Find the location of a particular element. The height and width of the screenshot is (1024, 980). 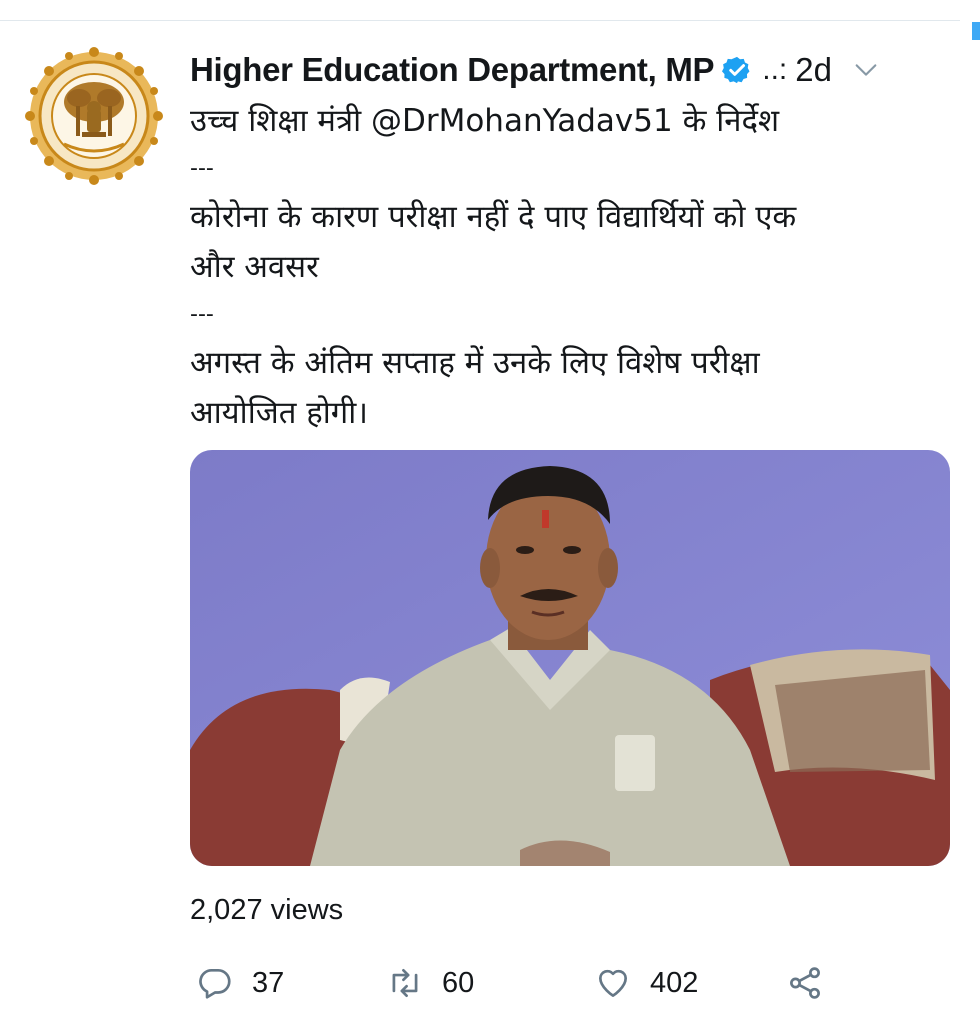

top-divider is located at coordinates (480, 20).